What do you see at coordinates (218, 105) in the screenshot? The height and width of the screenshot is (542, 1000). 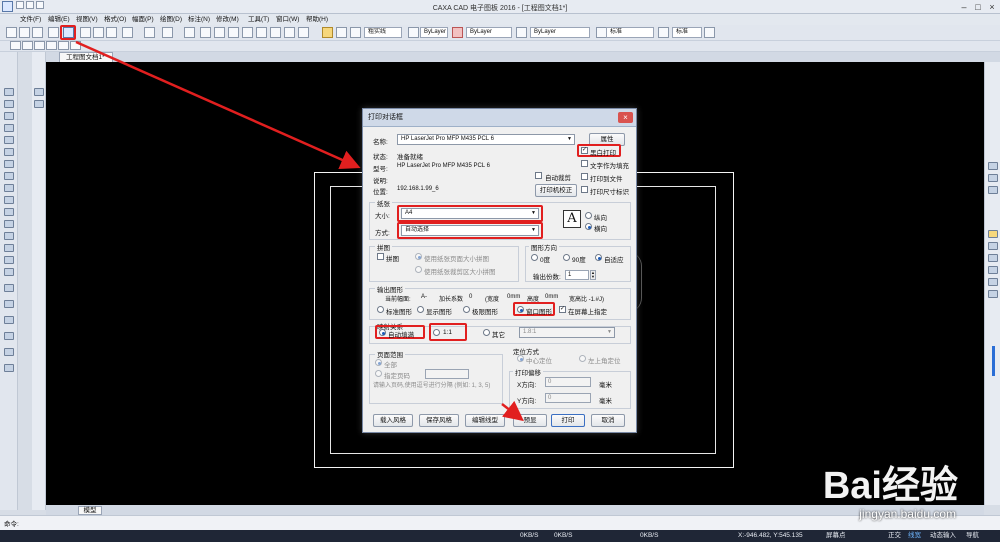 I see `arrow-to-dialog` at bounding box center [218, 105].